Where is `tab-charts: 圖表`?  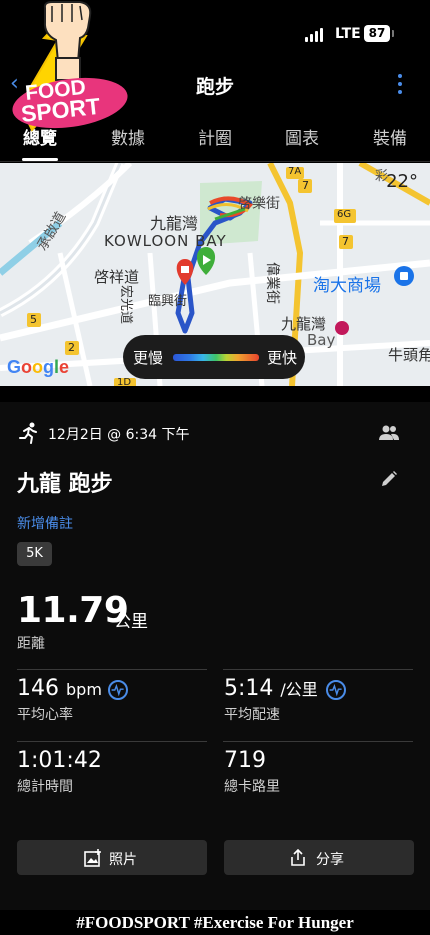 tab-charts: 圖表 is located at coordinates (302, 136).